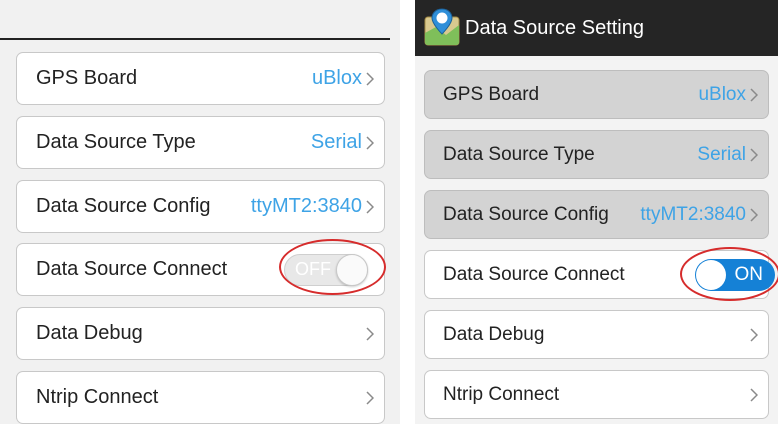  I want to click on title-bar: Data Source Setting, so click(596, 28).